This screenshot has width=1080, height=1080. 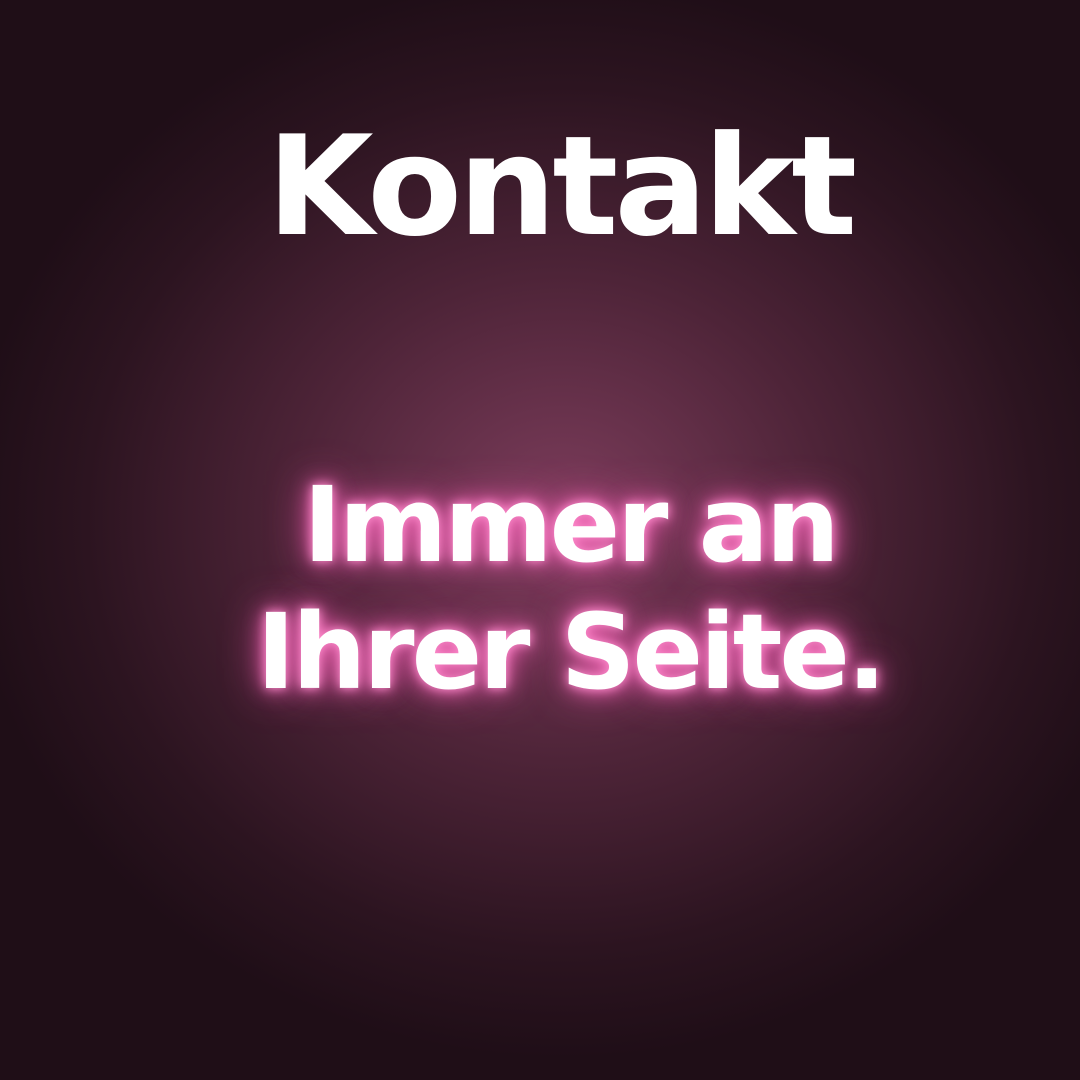 What do you see at coordinates (571, 651) in the screenshot?
I see `slogan-line-2: Ihrer Seite.` at bounding box center [571, 651].